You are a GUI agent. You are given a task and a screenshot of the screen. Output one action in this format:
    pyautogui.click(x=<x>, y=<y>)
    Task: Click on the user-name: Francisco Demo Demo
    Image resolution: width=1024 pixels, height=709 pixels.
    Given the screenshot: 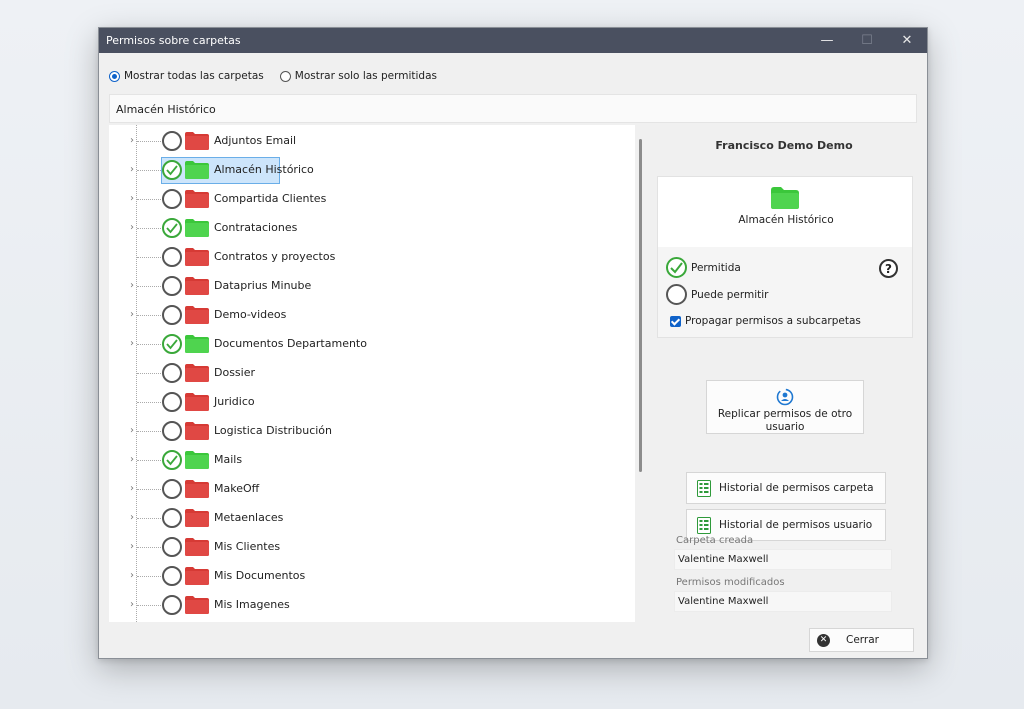 What is the action you would take?
    pyautogui.click(x=784, y=145)
    